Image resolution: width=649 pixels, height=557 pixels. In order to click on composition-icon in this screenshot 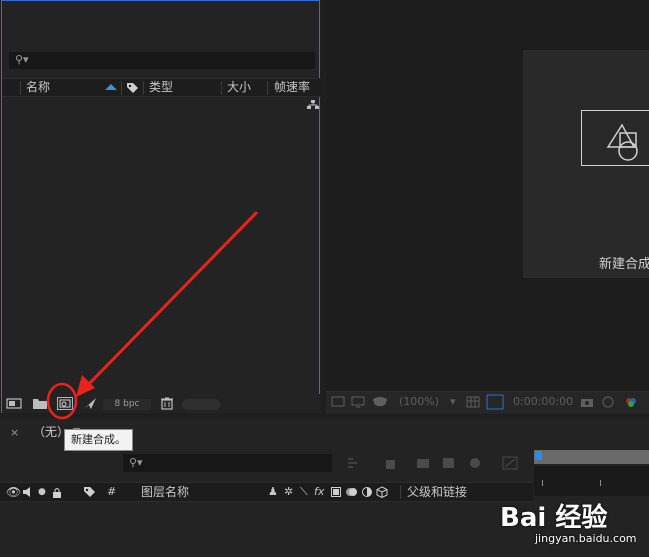, I will do `click(615, 138)`.